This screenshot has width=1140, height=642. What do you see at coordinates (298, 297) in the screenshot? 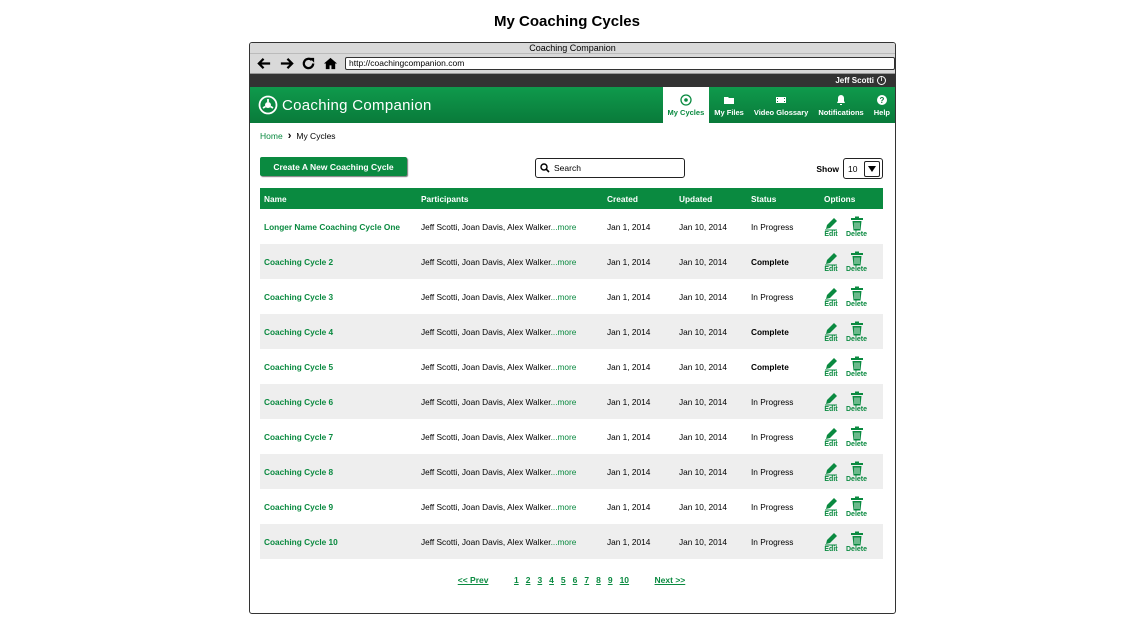
I see `cycle-name-link: Coaching Cycle 3` at bounding box center [298, 297].